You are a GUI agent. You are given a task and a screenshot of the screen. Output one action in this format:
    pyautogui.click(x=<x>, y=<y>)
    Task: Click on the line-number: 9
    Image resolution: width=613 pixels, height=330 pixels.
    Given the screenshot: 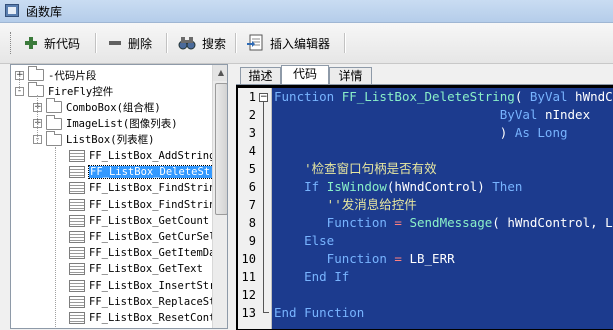 What is the action you would take?
    pyautogui.click(x=252, y=241)
    